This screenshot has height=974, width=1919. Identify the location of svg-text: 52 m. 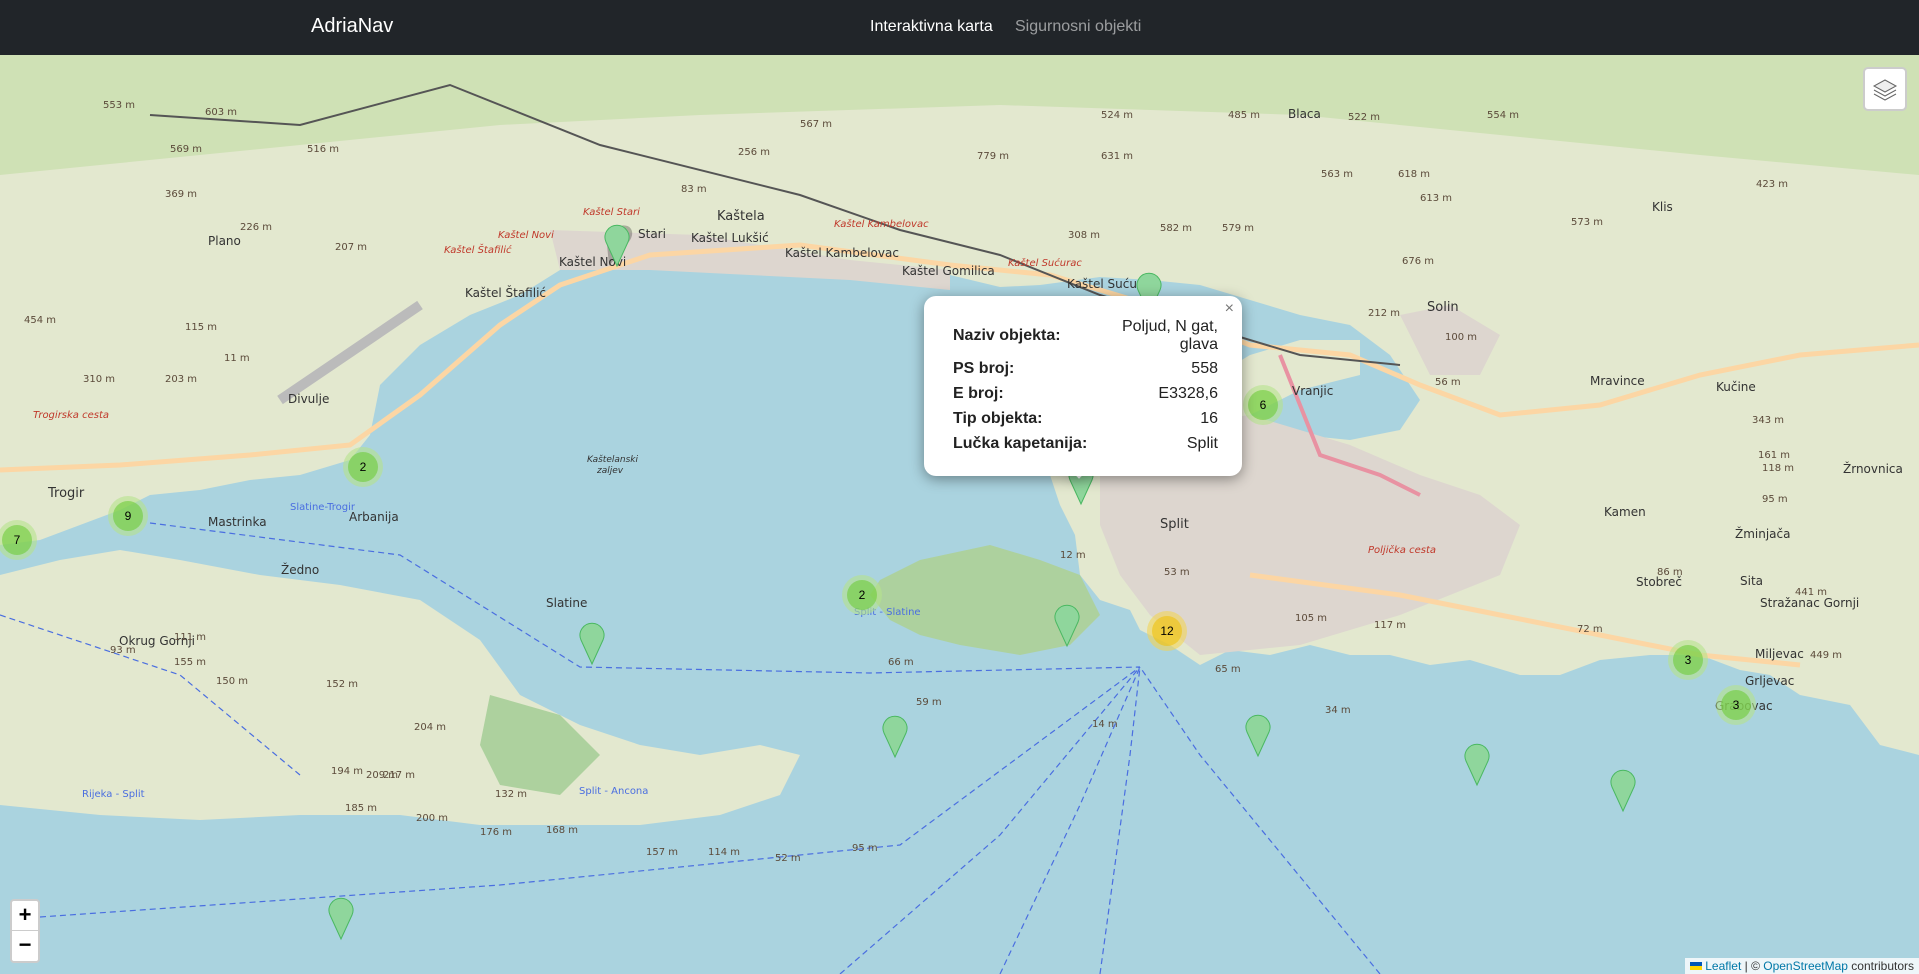
(788, 858).